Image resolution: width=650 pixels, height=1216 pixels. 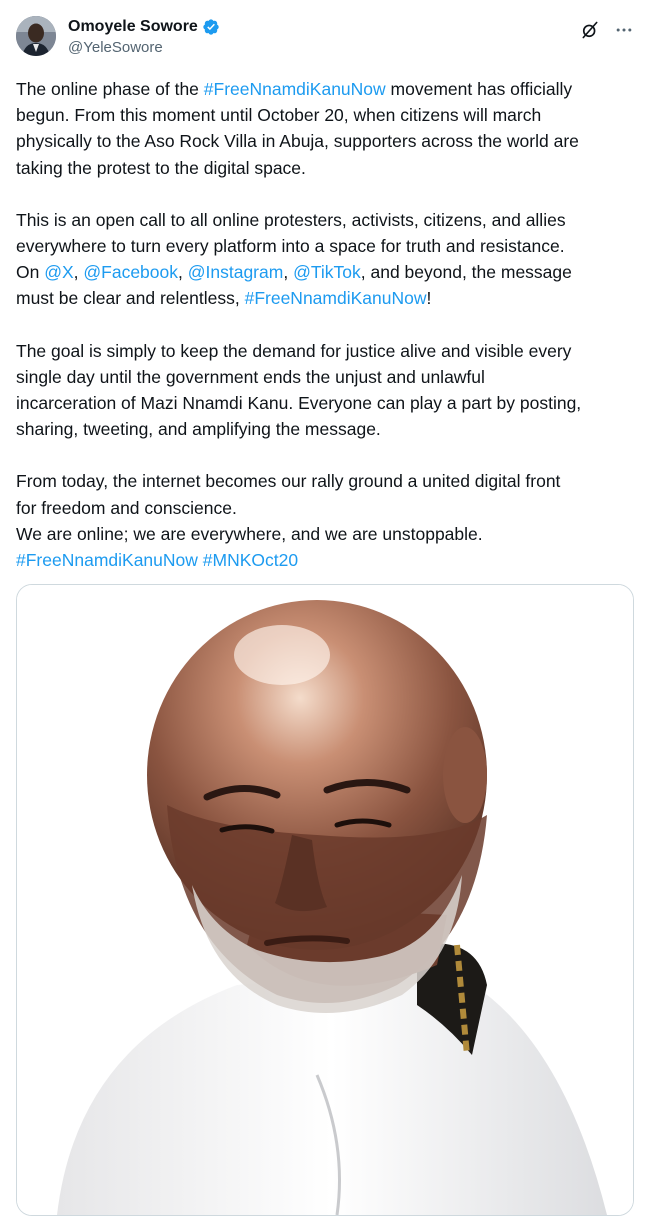 I want to click on text-line: #FreeNnamdiKanuNow #MNKOct20, so click(x=326, y=560).